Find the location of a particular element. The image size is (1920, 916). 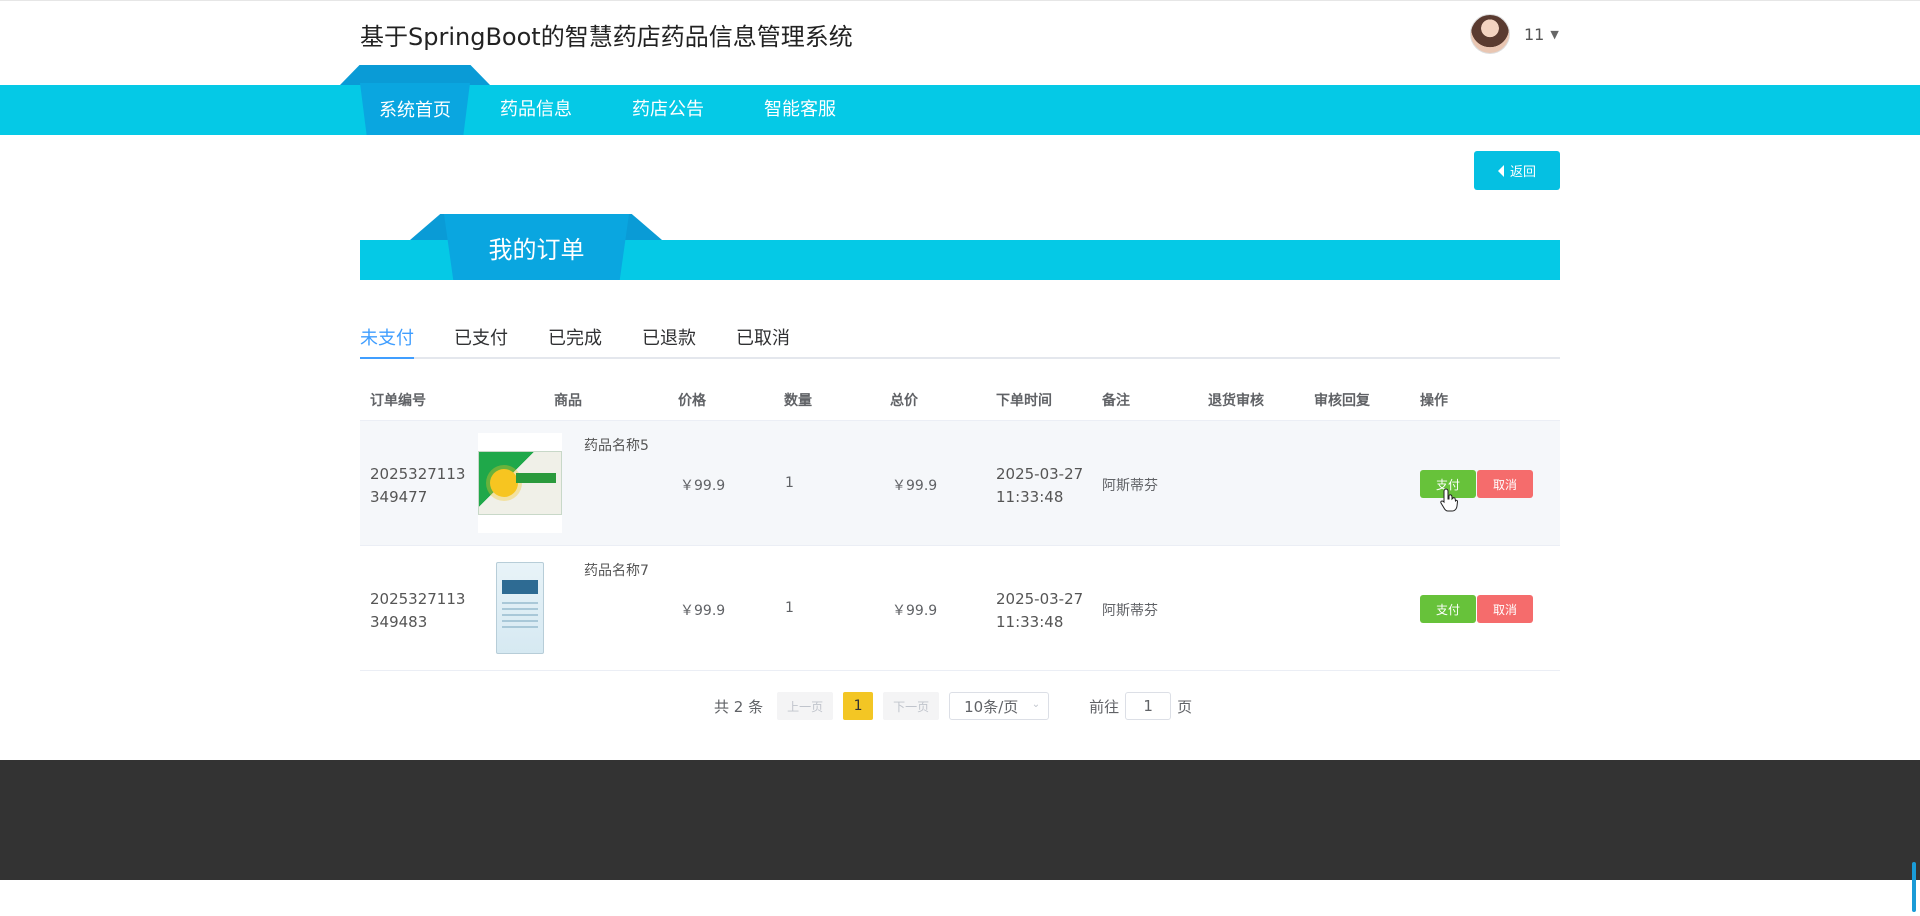

goto-suffix: 页 is located at coordinates (1185, 706).